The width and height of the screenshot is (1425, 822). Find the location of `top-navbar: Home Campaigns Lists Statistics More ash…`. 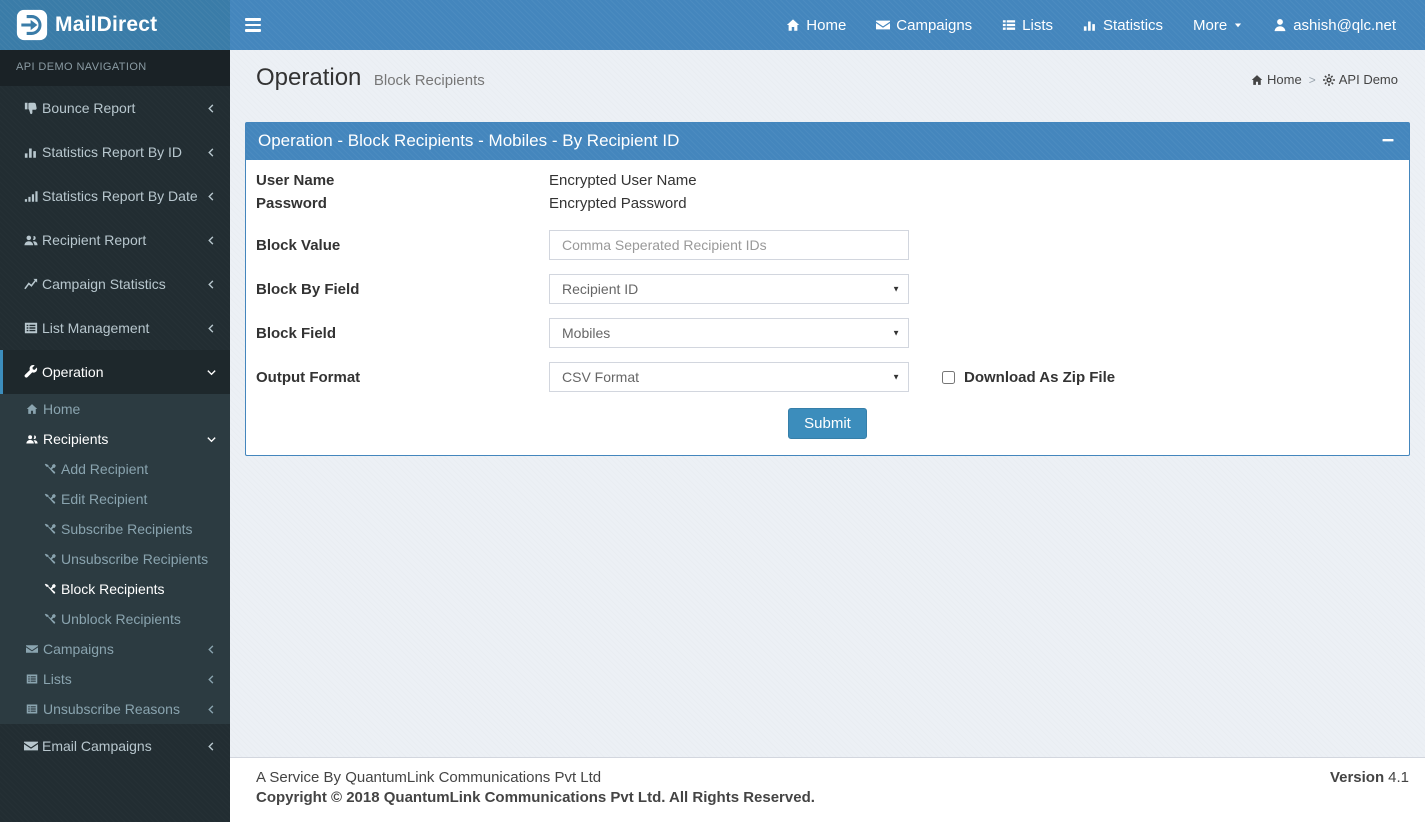

top-navbar: Home Campaigns Lists Statistics More ash… is located at coordinates (827, 25).